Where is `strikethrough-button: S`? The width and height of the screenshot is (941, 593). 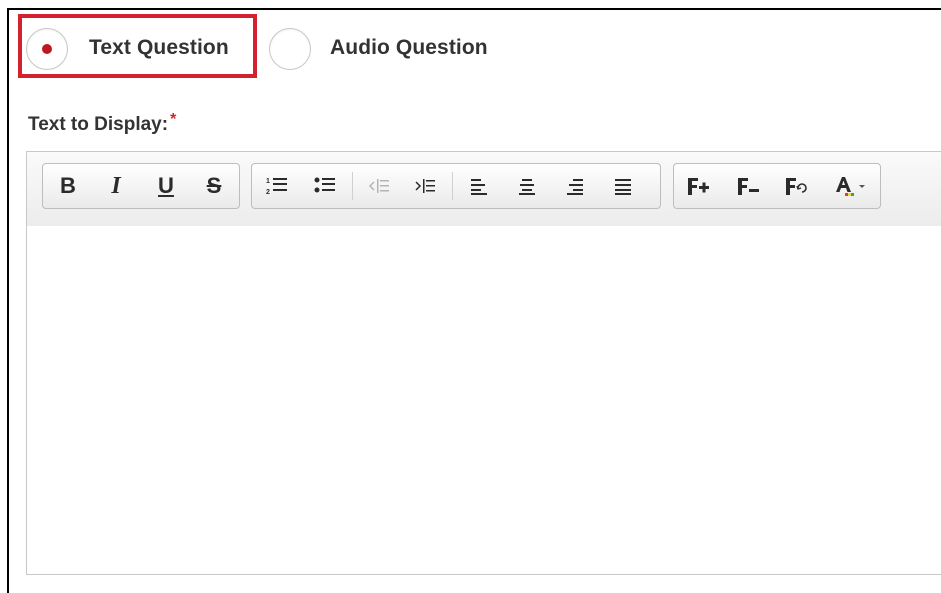
strikethrough-button: S is located at coordinates (214, 186).